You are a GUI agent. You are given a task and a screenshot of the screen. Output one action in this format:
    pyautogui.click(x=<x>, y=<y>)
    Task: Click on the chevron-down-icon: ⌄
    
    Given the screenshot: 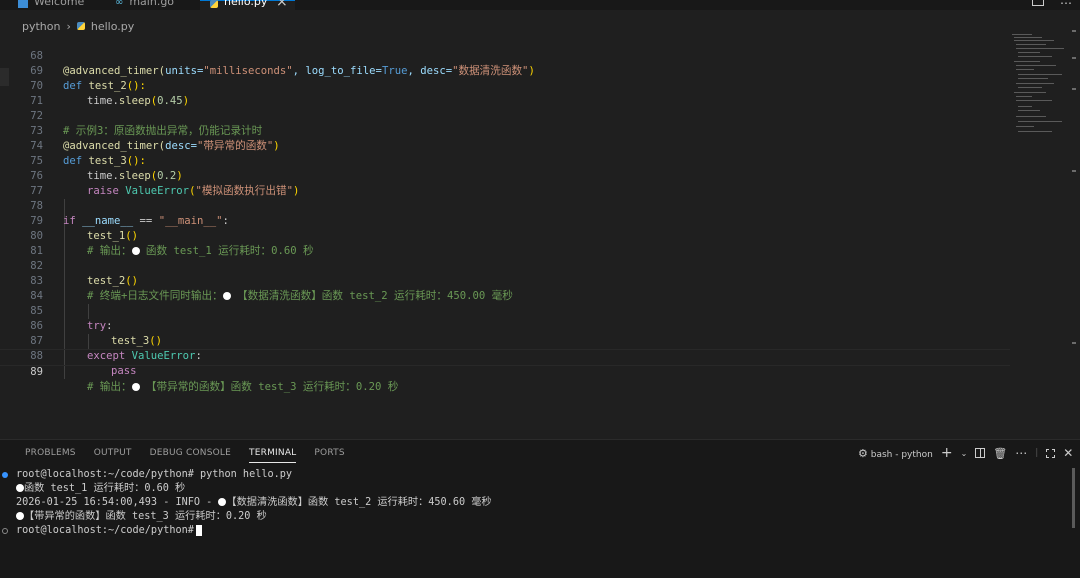 What is the action you would take?
    pyautogui.click(x=964, y=453)
    